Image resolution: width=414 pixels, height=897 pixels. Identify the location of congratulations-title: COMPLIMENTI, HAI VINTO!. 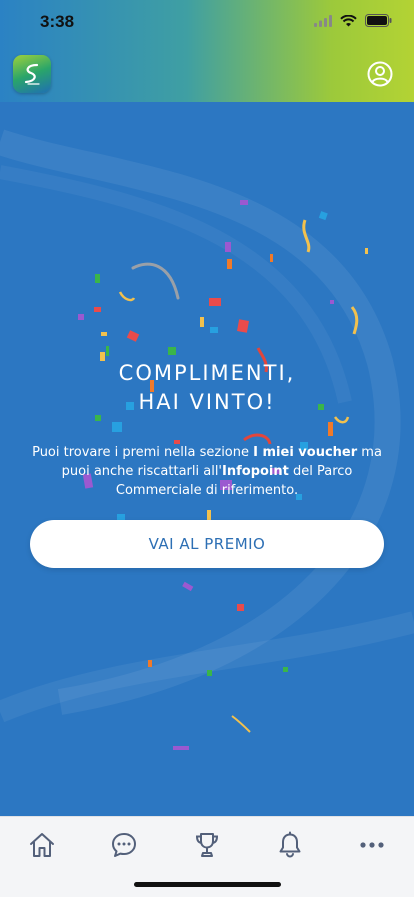
(207, 388).